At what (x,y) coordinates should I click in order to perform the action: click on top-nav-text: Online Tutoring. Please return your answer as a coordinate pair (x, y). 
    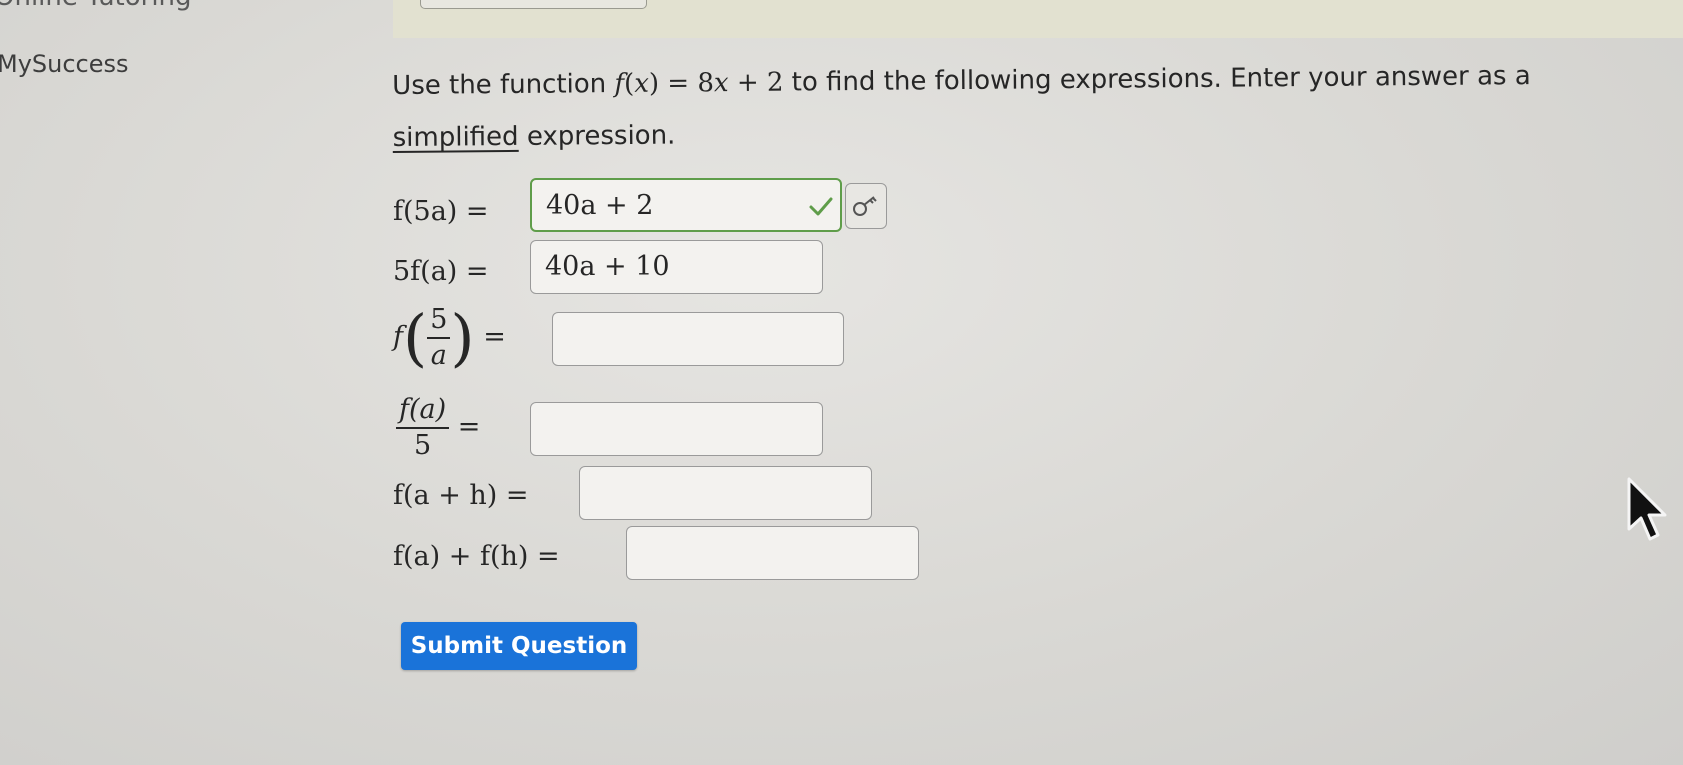
    Looking at the image, I should click on (96, 6).